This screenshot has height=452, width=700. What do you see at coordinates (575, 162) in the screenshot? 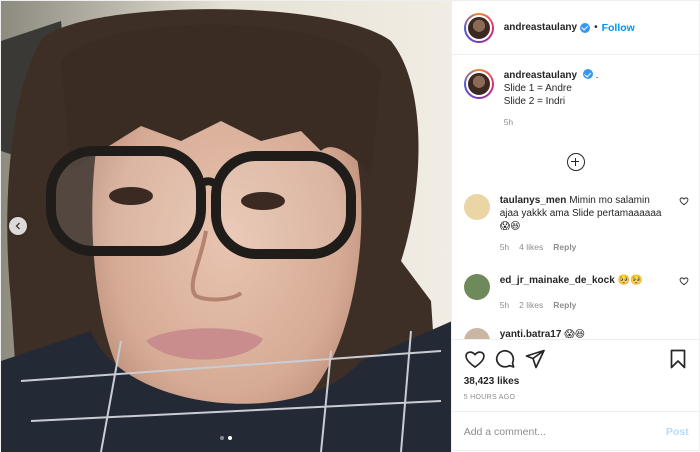
I see `load-more-comments-button` at bounding box center [575, 162].